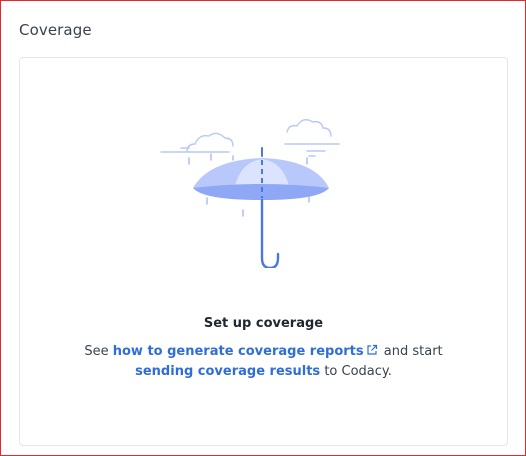 This screenshot has height=456, width=526. What do you see at coordinates (250, 193) in the screenshot?
I see `umbrella-rain-icon` at bounding box center [250, 193].